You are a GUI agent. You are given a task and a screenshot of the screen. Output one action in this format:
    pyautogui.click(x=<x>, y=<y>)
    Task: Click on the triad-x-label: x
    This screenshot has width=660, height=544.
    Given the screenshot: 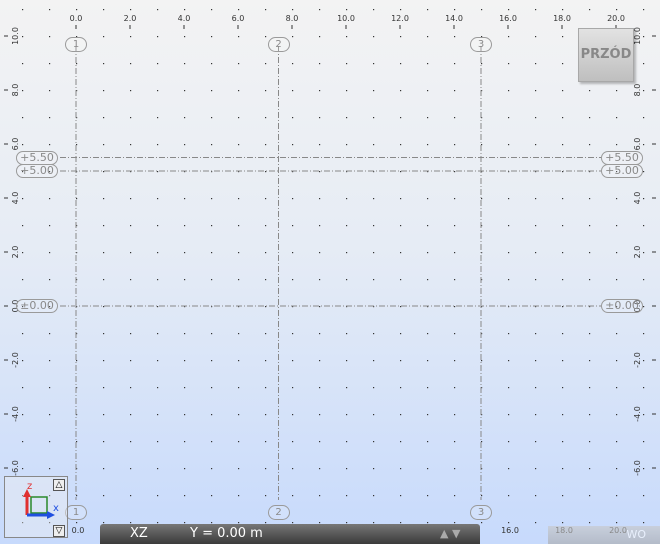 What is the action you would take?
    pyautogui.click(x=56, y=508)
    